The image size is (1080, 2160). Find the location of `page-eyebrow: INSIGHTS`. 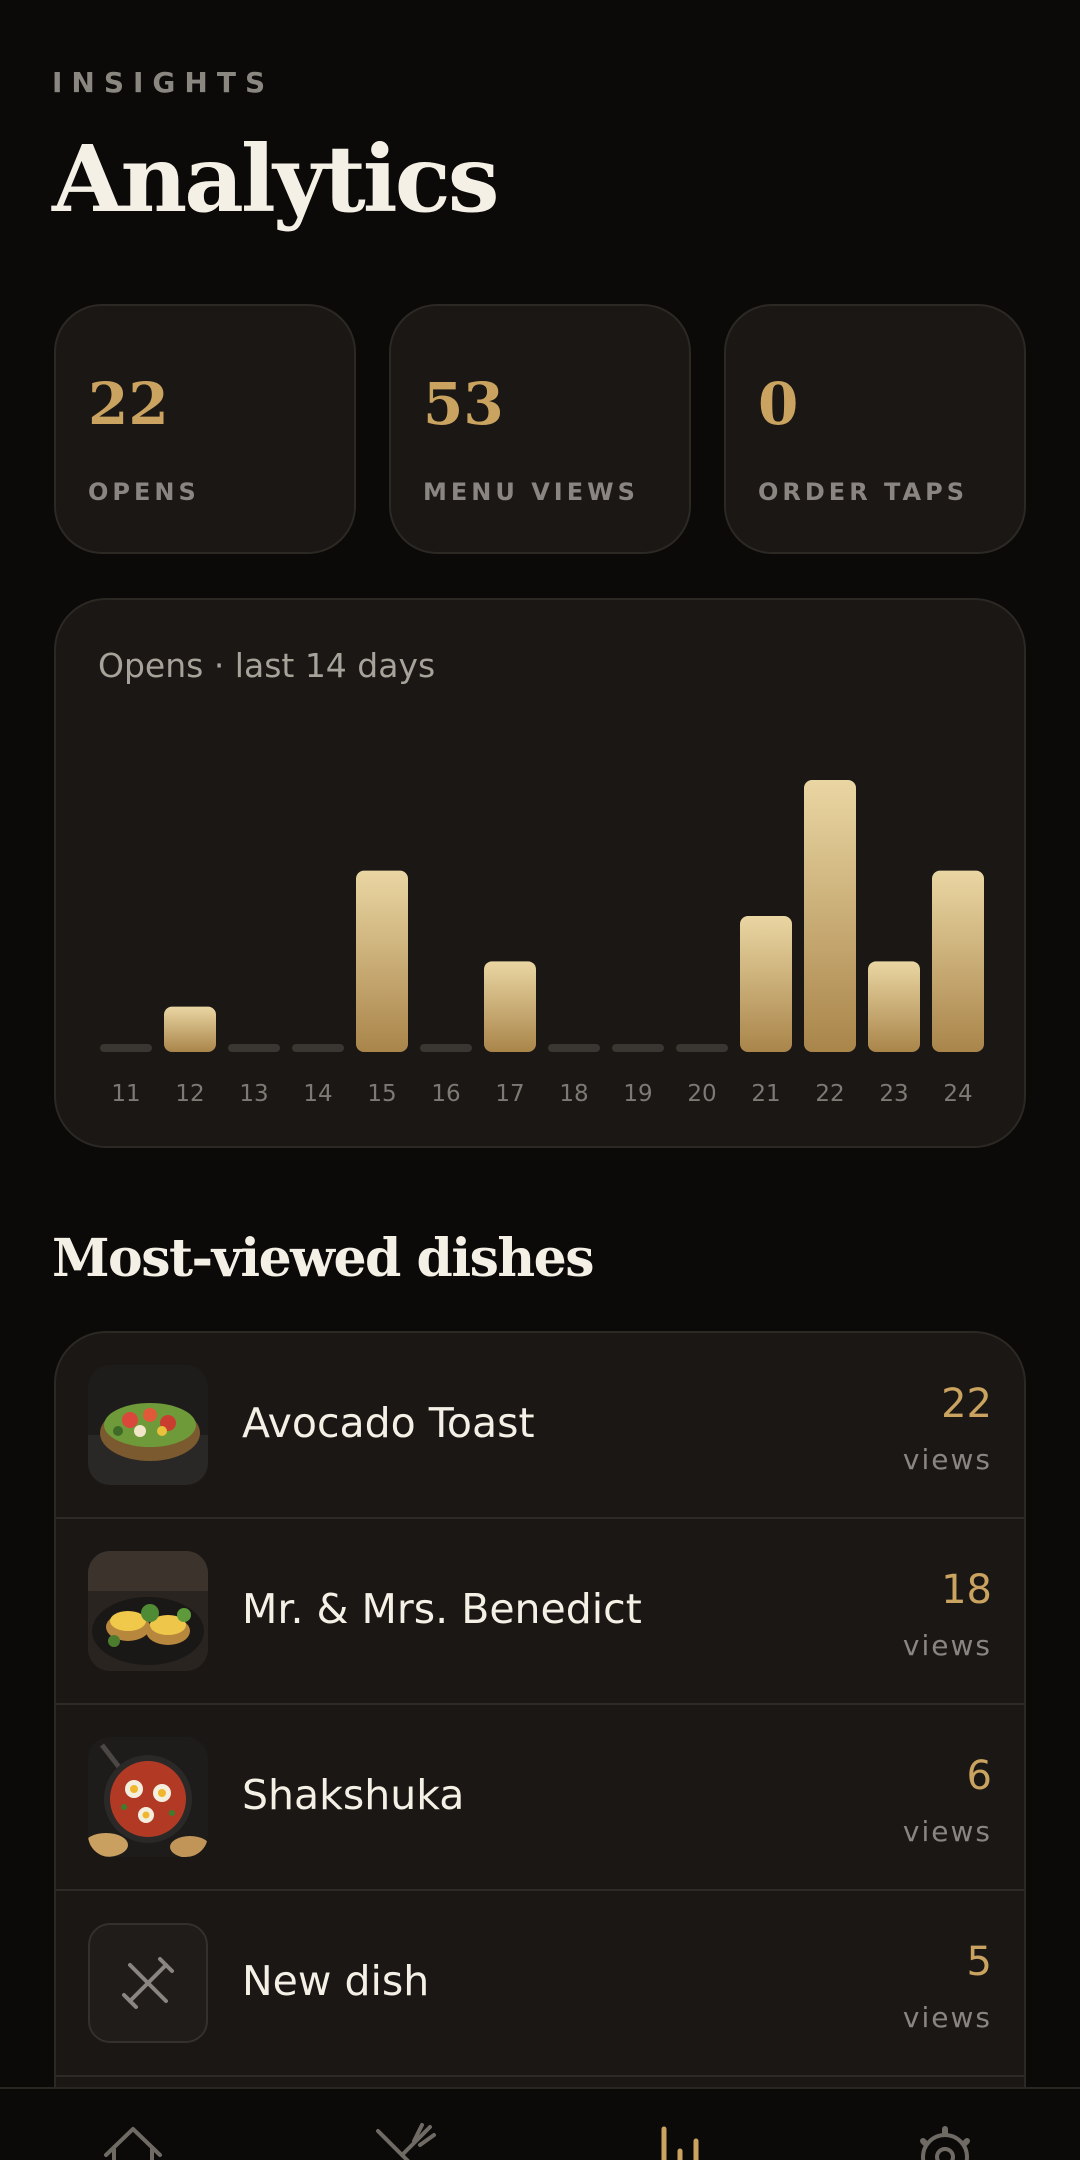

page-eyebrow: INSIGHTS is located at coordinates (163, 82).